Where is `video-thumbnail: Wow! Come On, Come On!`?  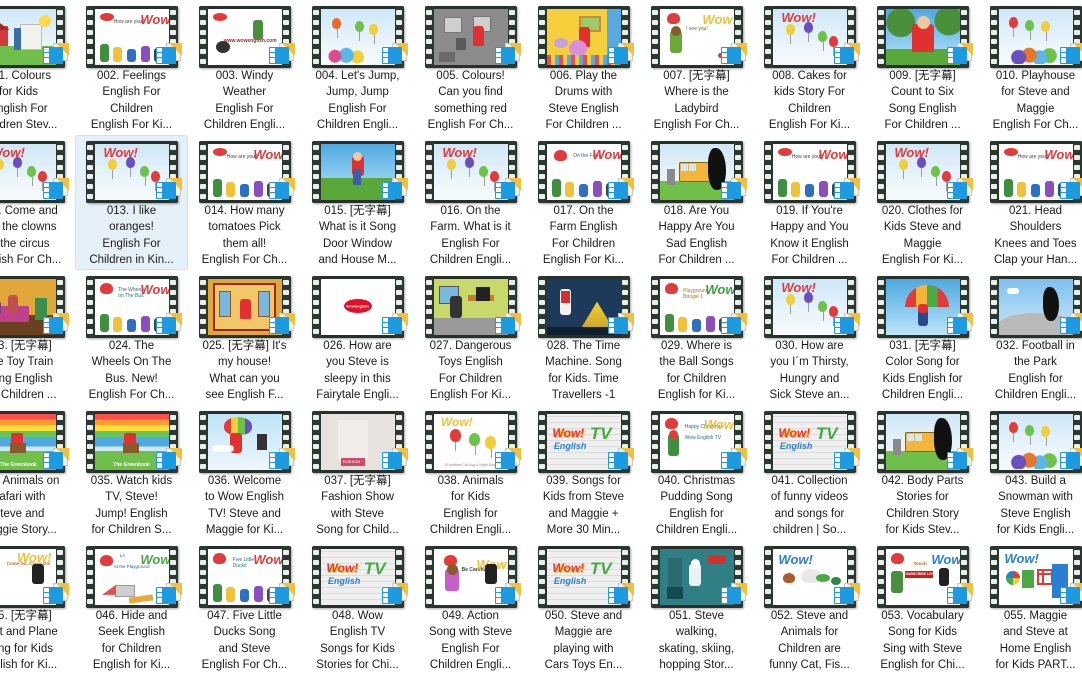
video-thumbnail: Wow! Come On, Come On! is located at coordinates (34, 576).